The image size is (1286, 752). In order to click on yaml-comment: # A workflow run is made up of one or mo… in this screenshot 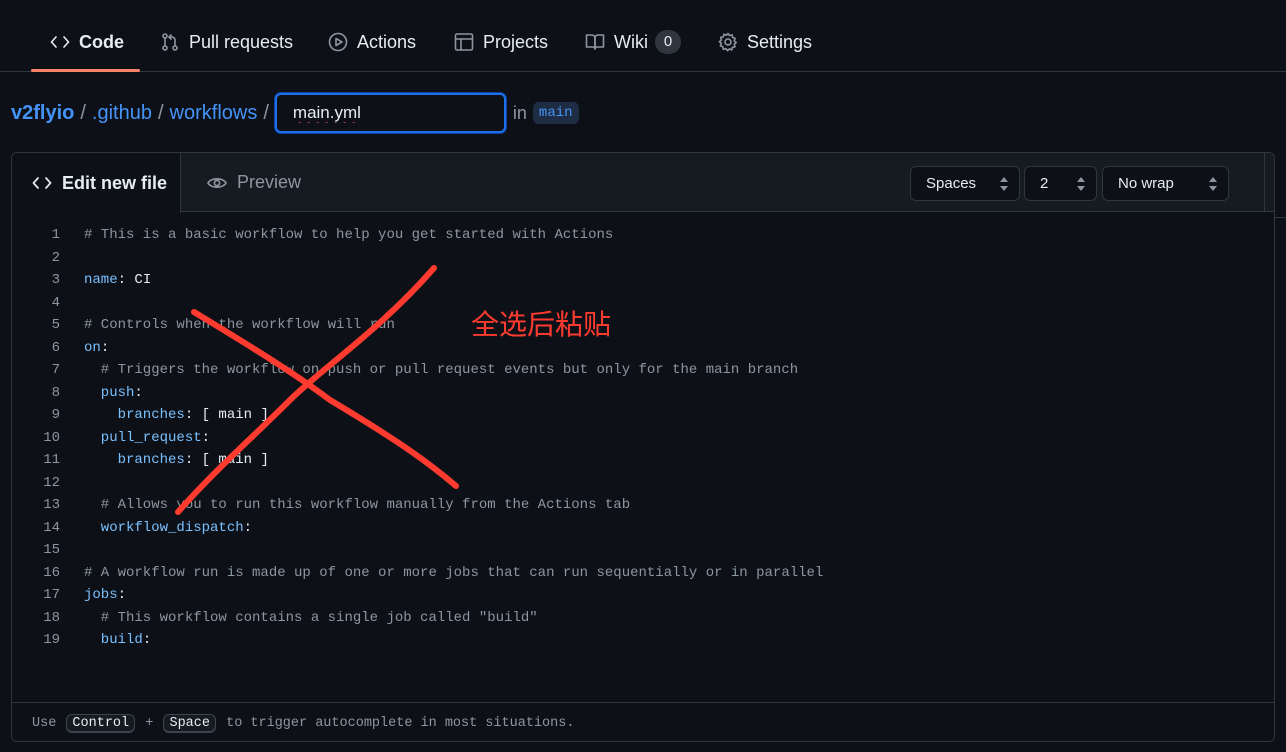, I will do `click(454, 572)`.